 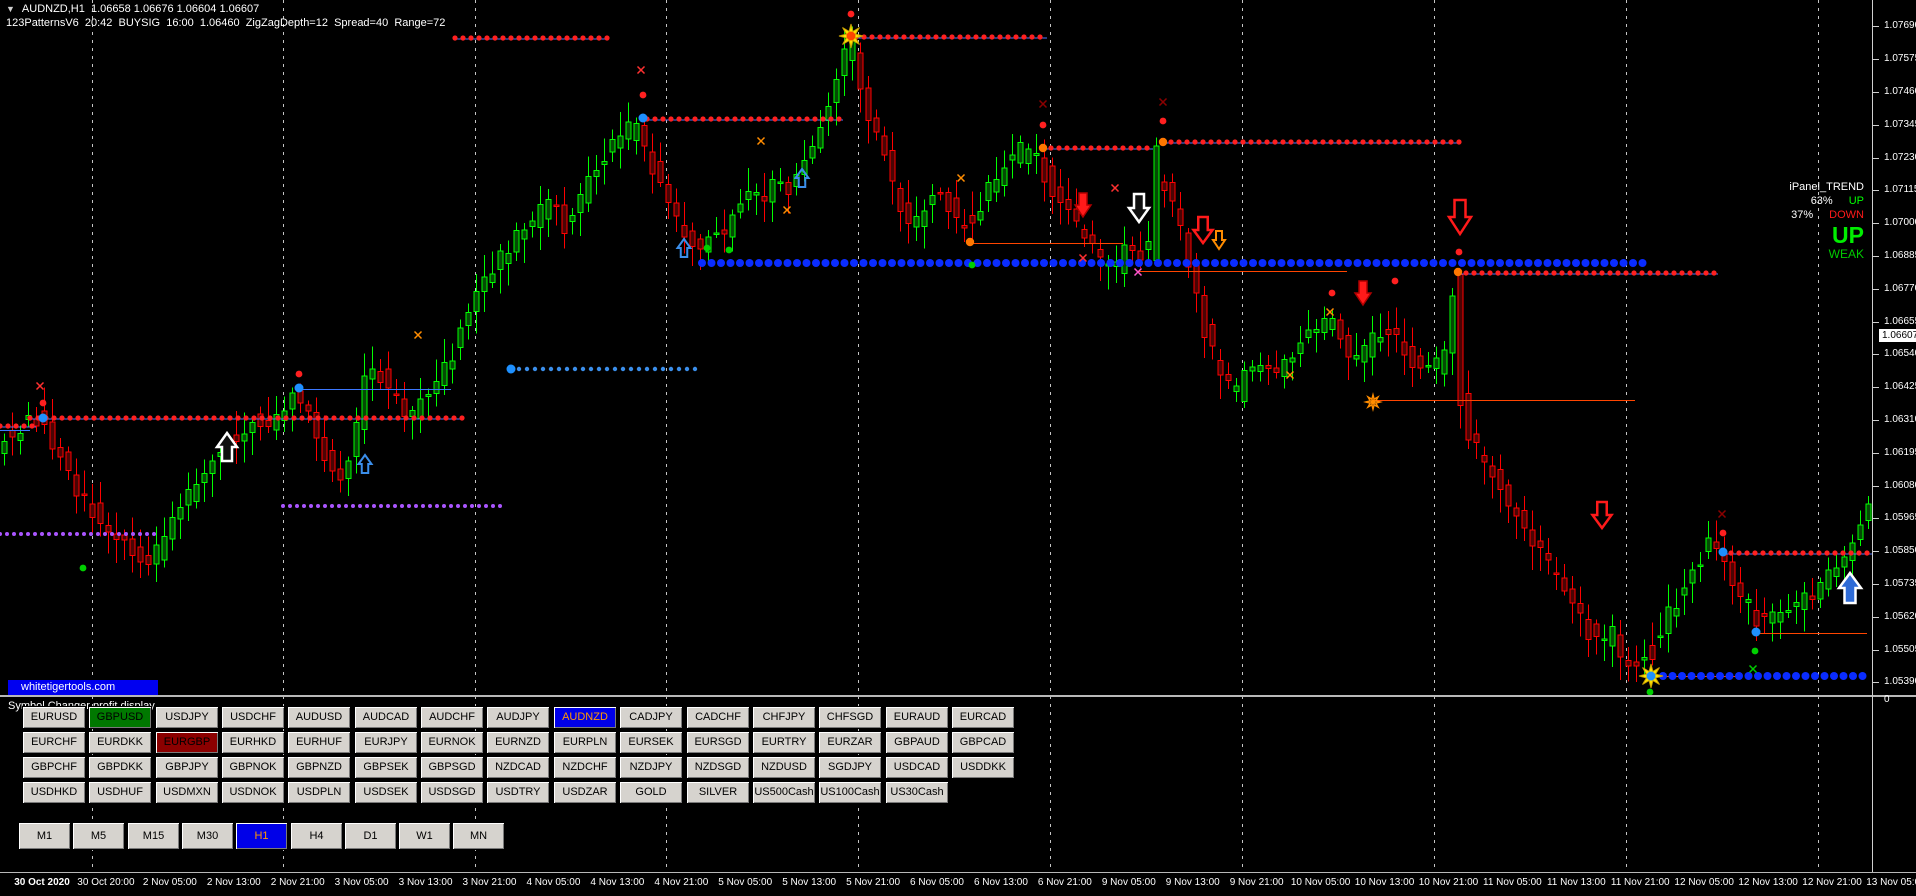 I want to click on time-axis-label: 11 Nov 13:00, so click(x=1576, y=882).